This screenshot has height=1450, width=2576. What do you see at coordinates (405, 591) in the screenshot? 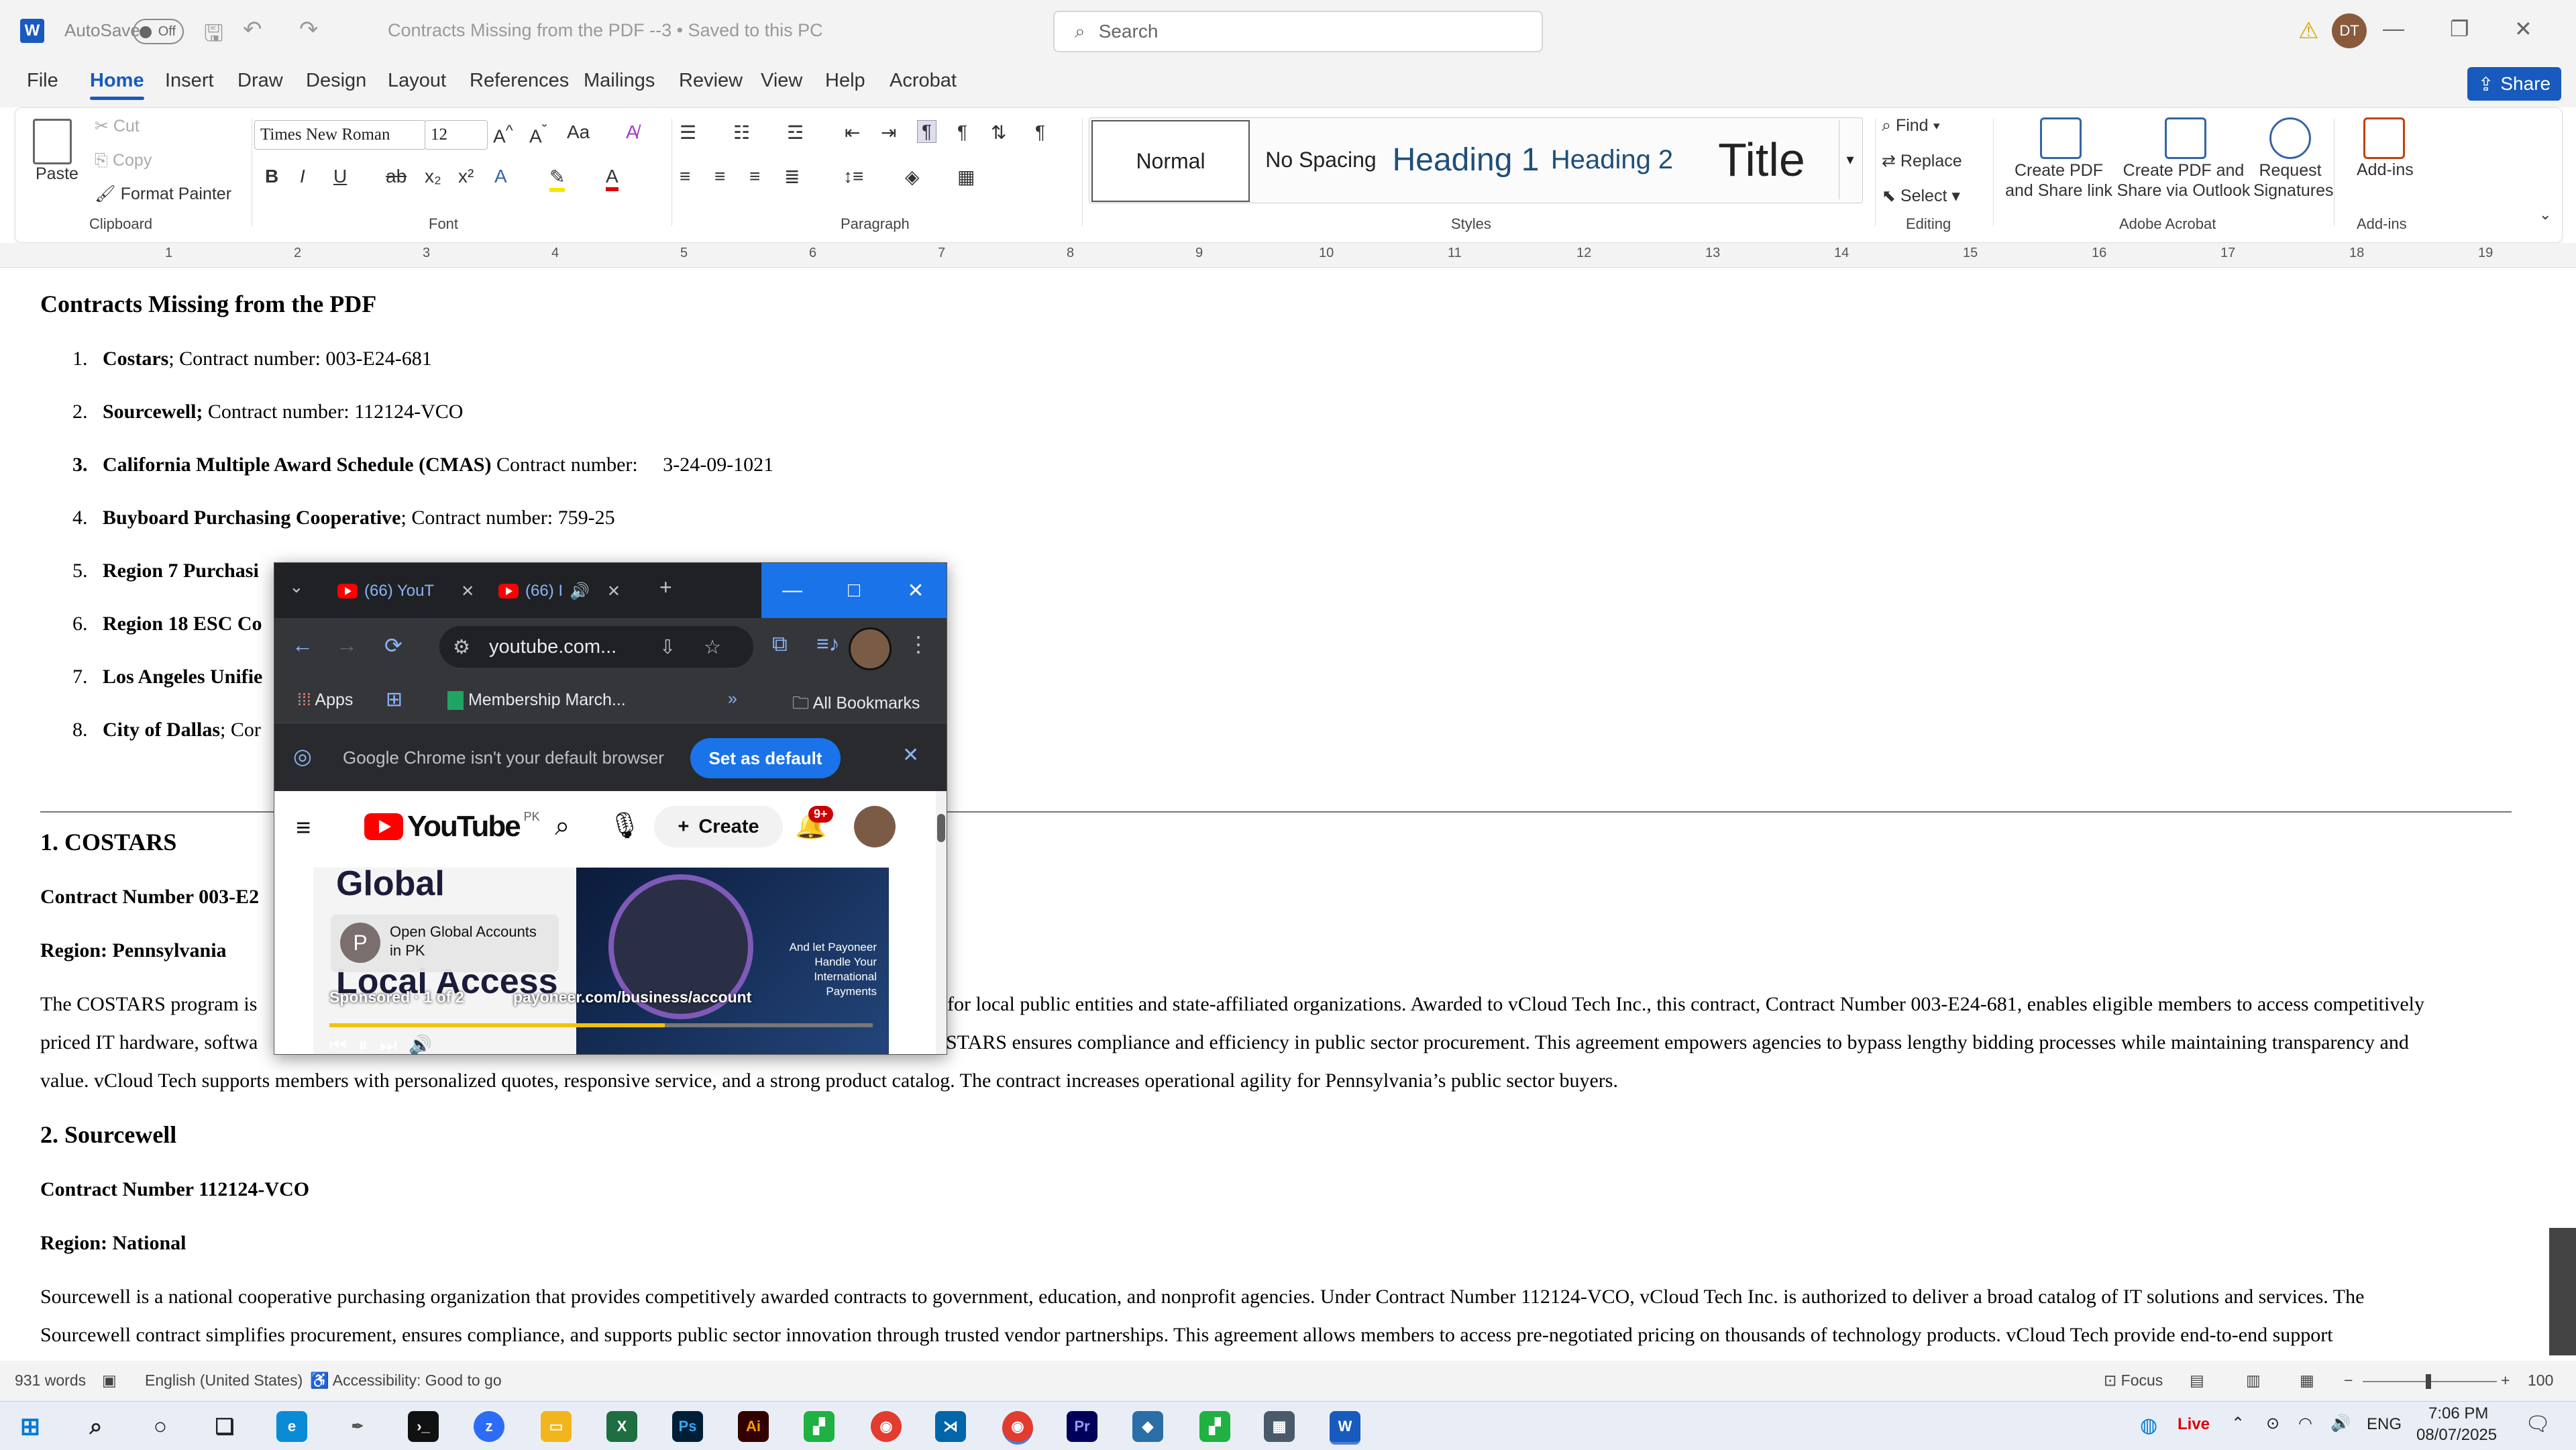
I see `chrome-tab-1: (66) YouT ✕` at bounding box center [405, 591].